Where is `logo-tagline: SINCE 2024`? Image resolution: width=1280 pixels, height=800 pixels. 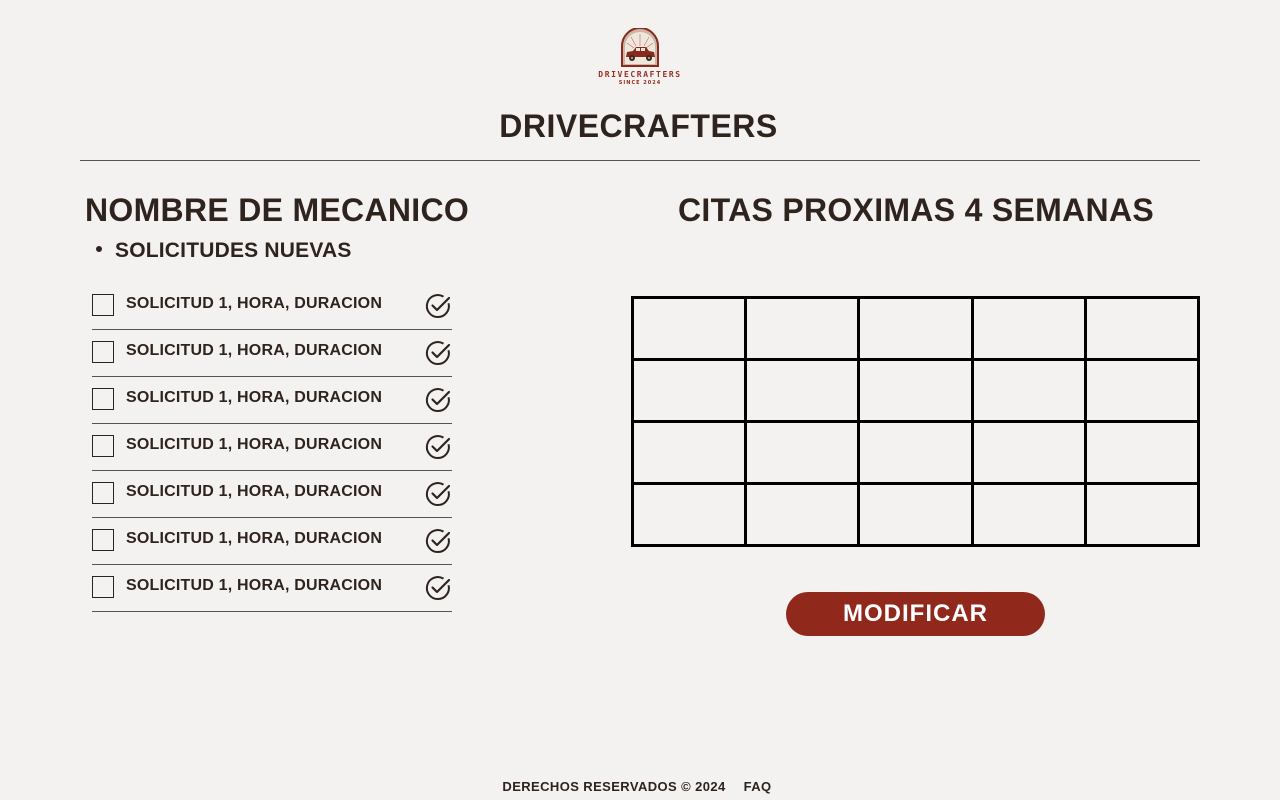
logo-tagline: SINCE 2024 is located at coordinates (640, 83).